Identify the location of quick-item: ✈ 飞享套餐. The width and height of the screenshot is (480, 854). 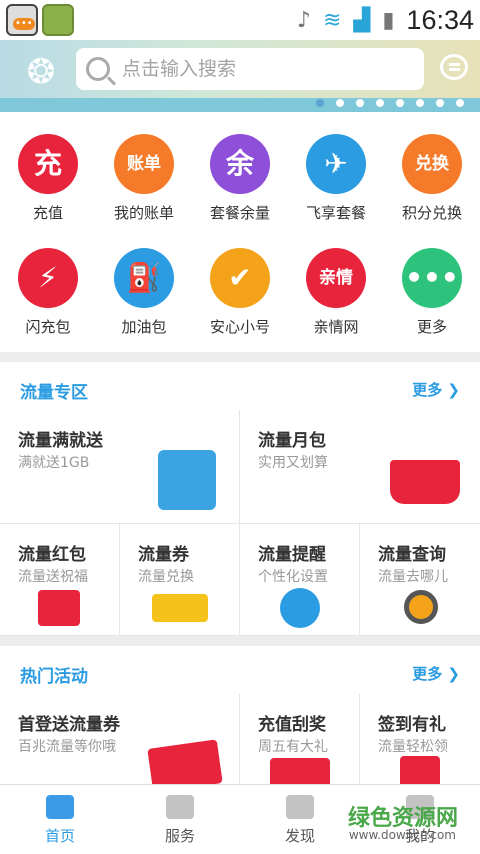
(336, 167).